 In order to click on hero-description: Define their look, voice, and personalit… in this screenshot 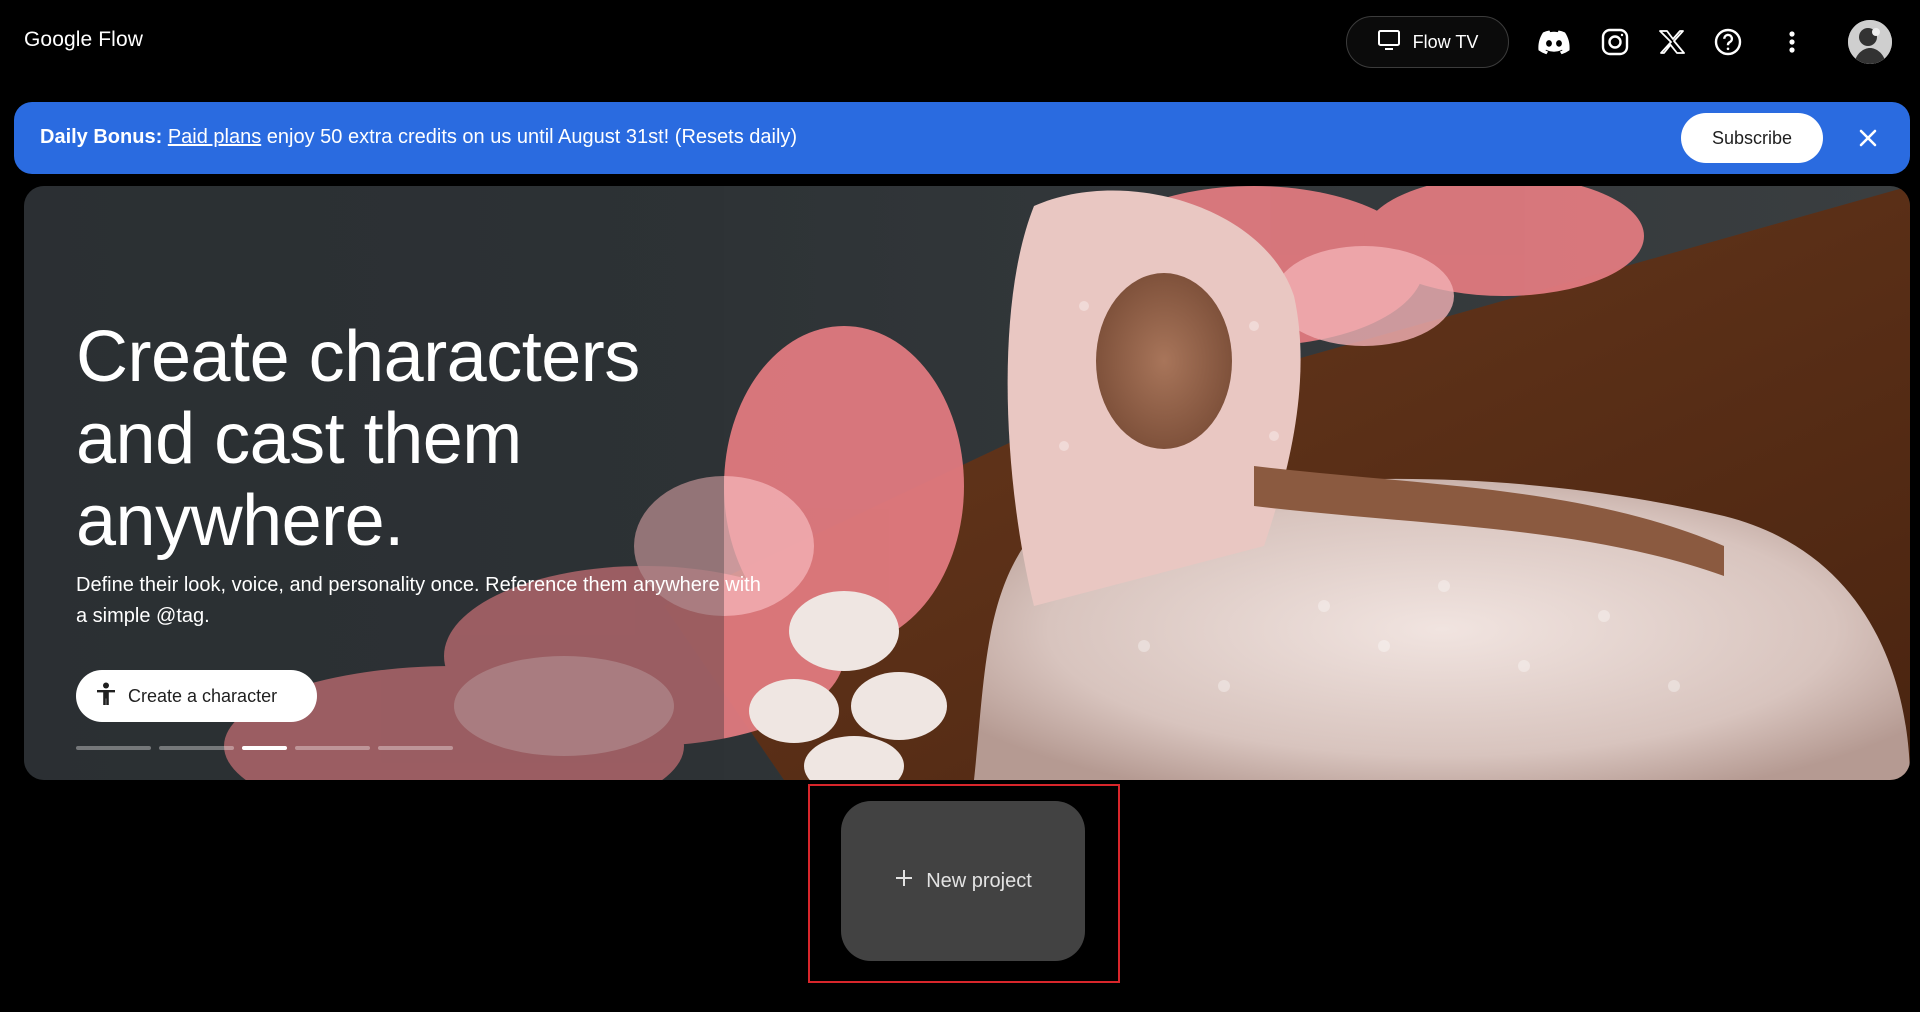, I will do `click(418, 600)`.